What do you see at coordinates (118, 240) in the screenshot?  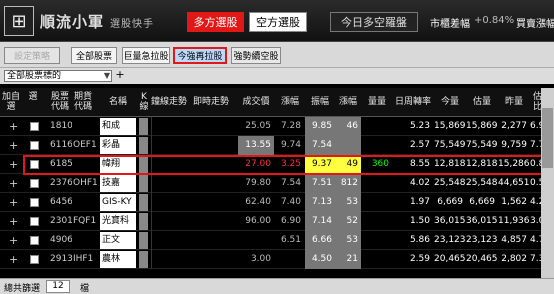 I see `stock-name: 正文` at bounding box center [118, 240].